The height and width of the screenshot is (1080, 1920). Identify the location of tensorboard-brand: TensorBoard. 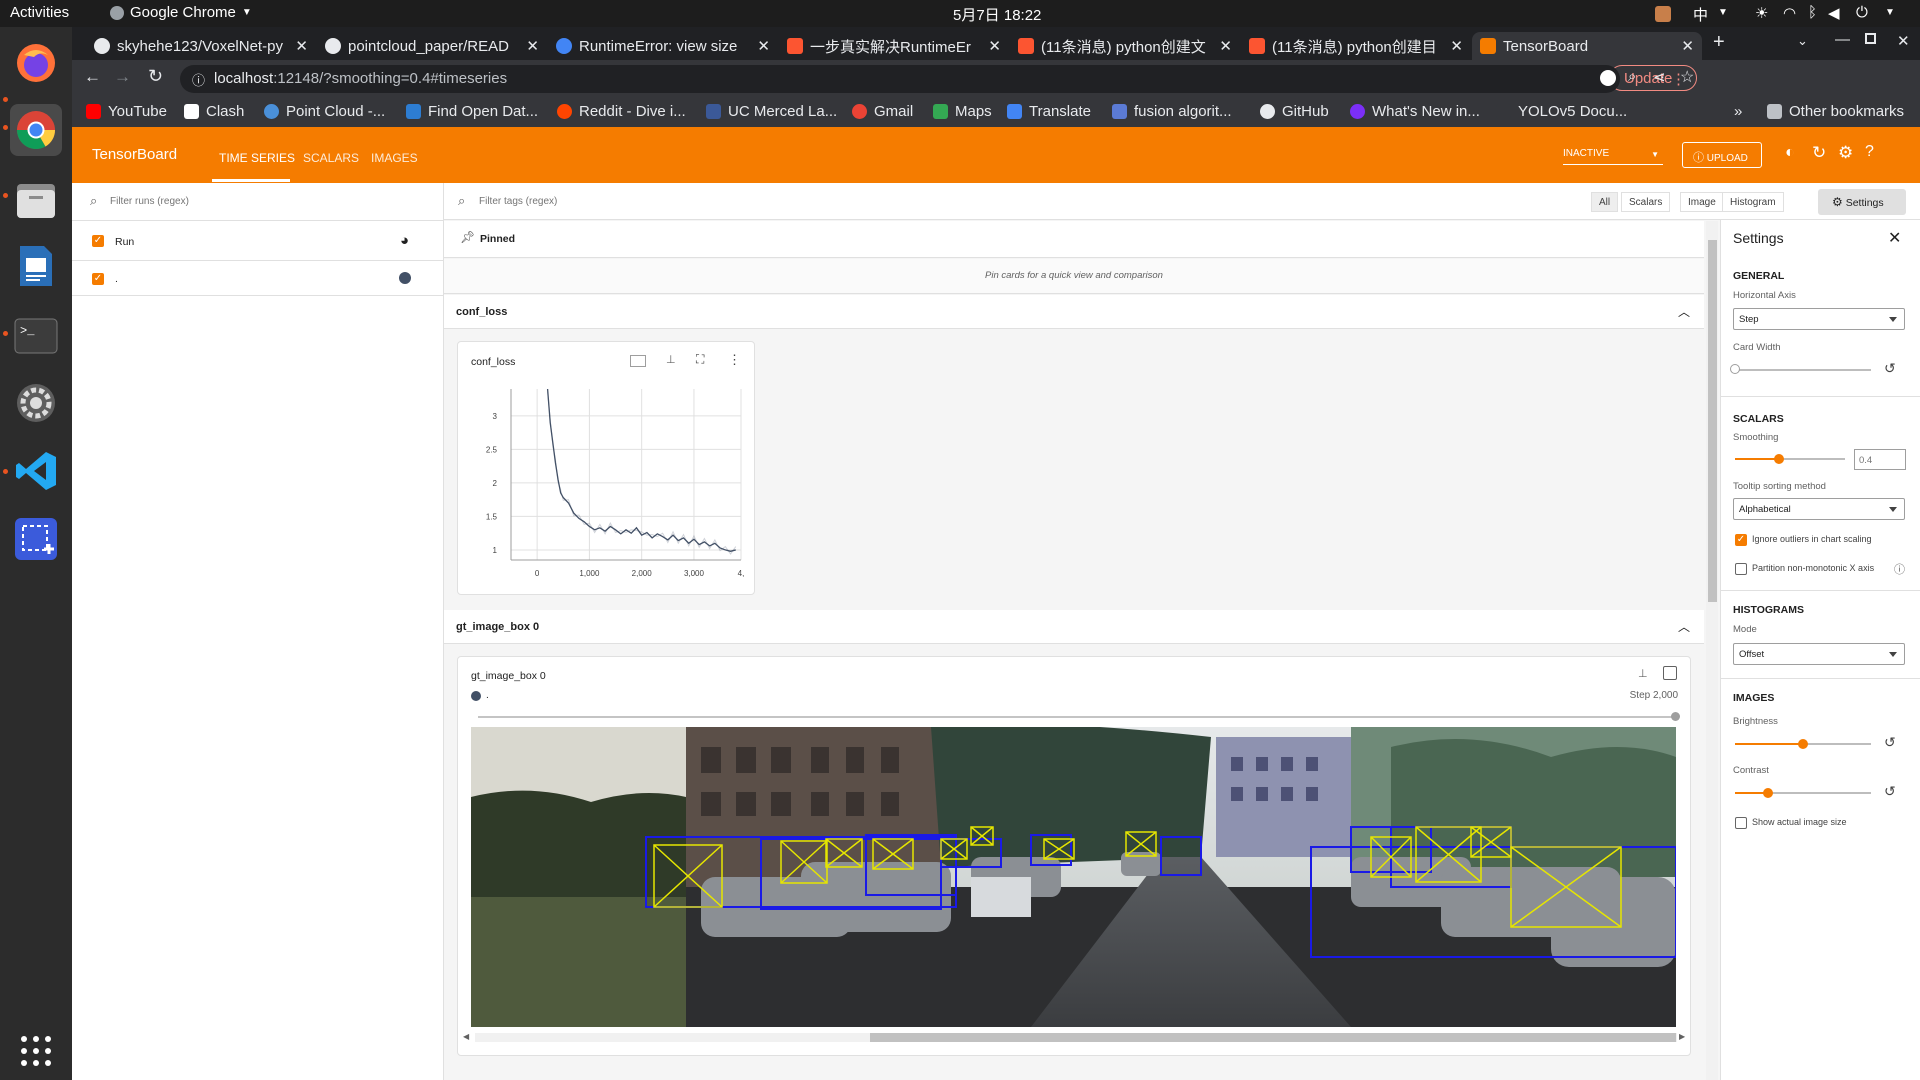
(134, 154).